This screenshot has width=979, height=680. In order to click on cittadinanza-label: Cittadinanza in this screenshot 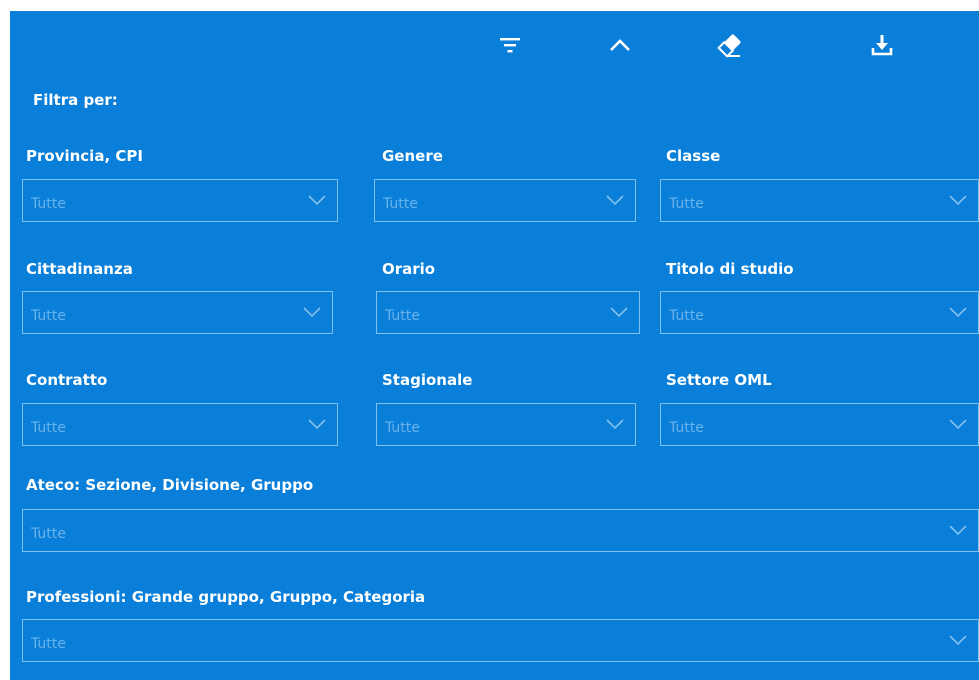, I will do `click(79, 269)`.